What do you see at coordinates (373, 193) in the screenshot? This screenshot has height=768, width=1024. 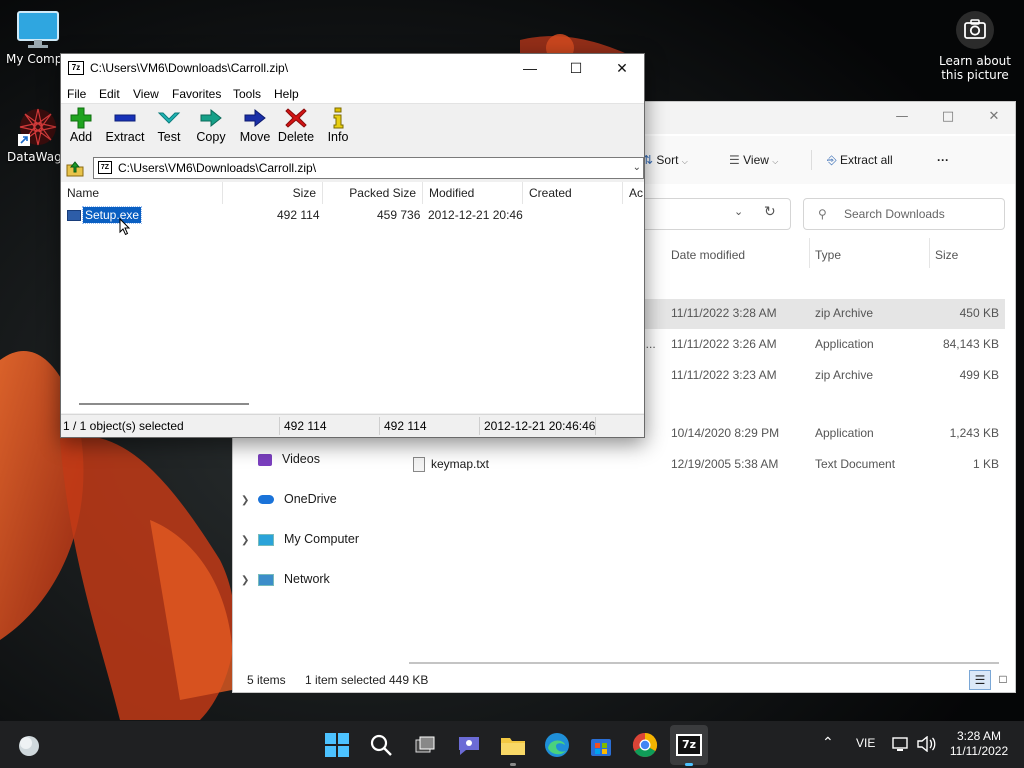 I see `column-packed-size: Packed Size` at bounding box center [373, 193].